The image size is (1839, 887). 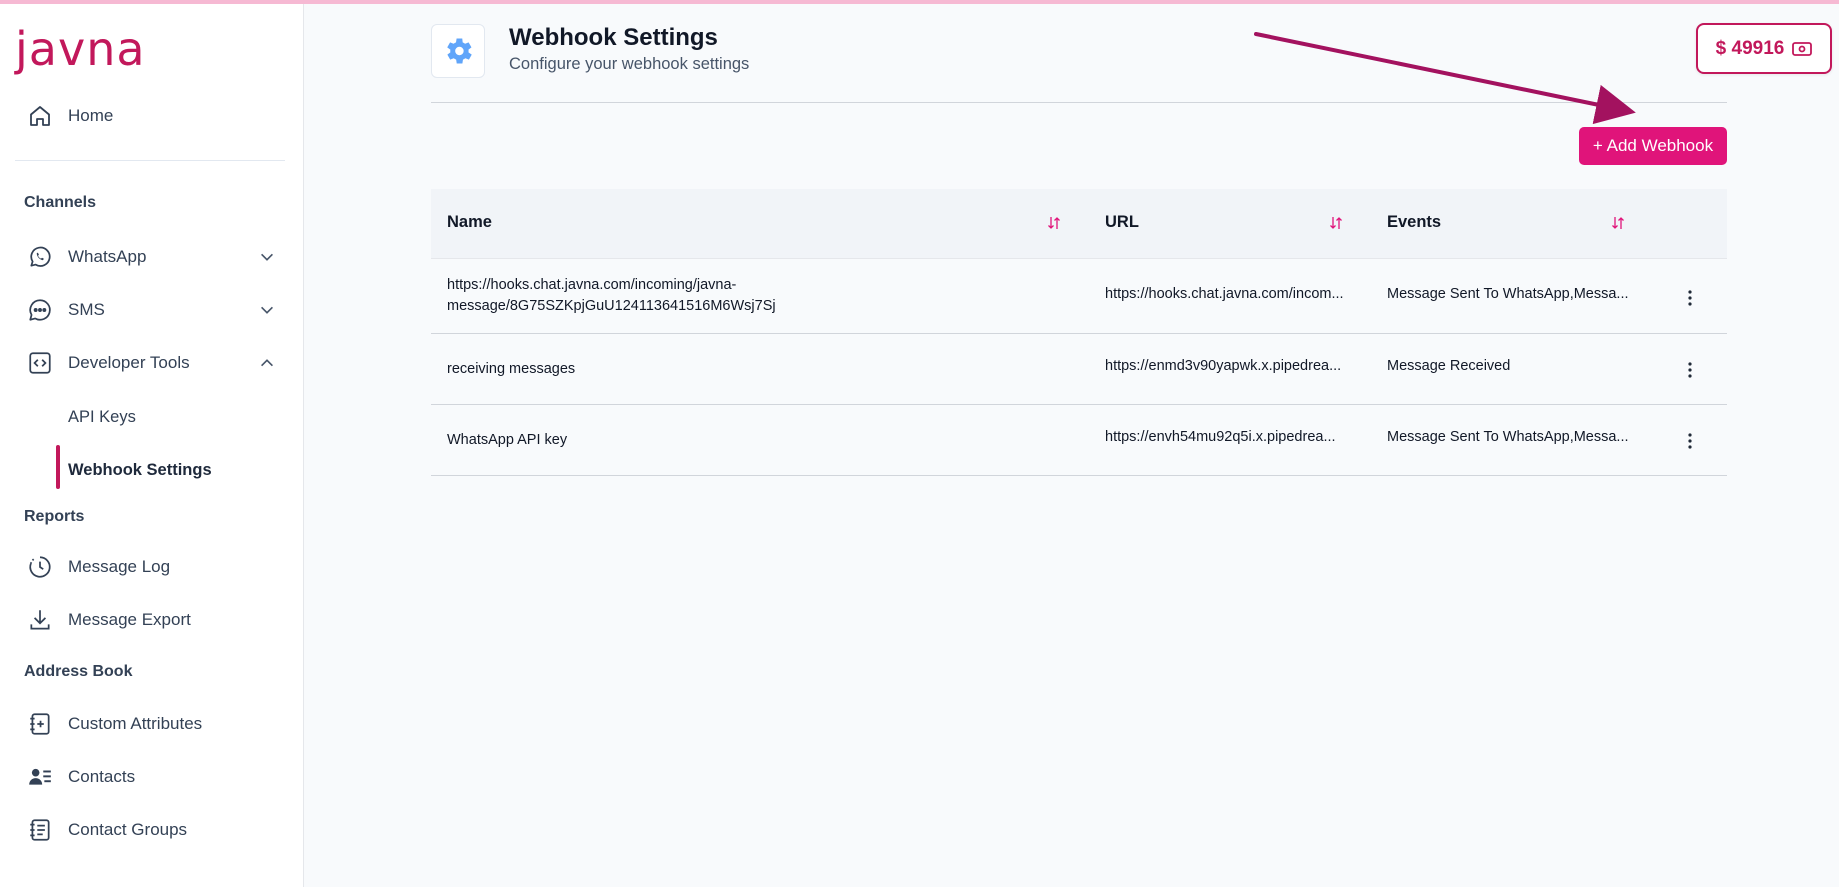 I want to click on sidebar-item-custom-attributes: Custom Attributes, so click(x=151, y=724).